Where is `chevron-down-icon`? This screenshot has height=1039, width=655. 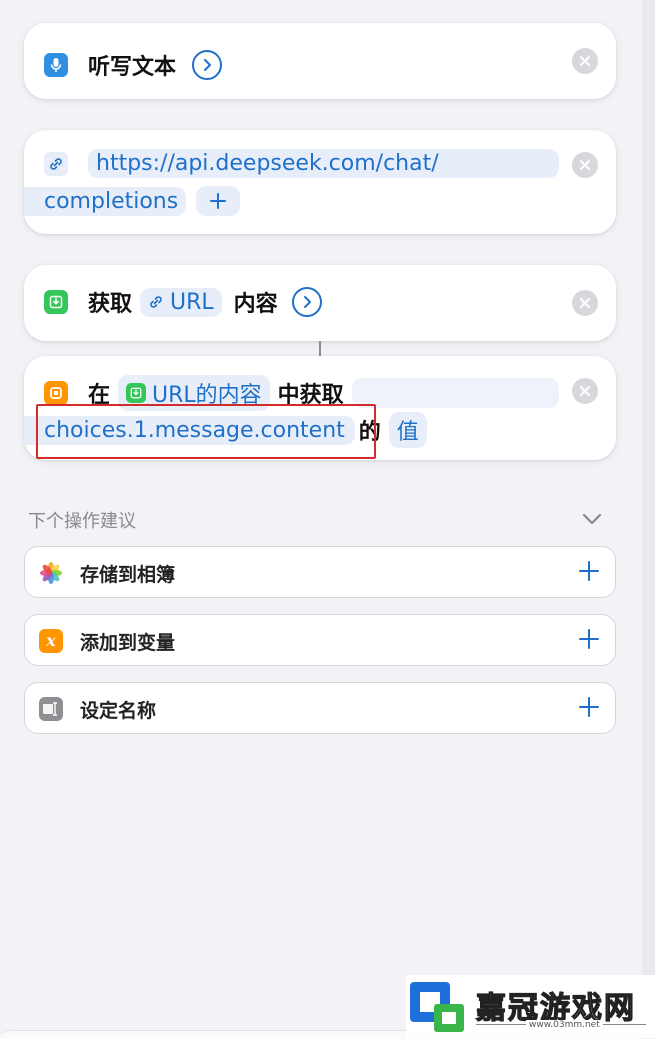 chevron-down-icon is located at coordinates (592, 519).